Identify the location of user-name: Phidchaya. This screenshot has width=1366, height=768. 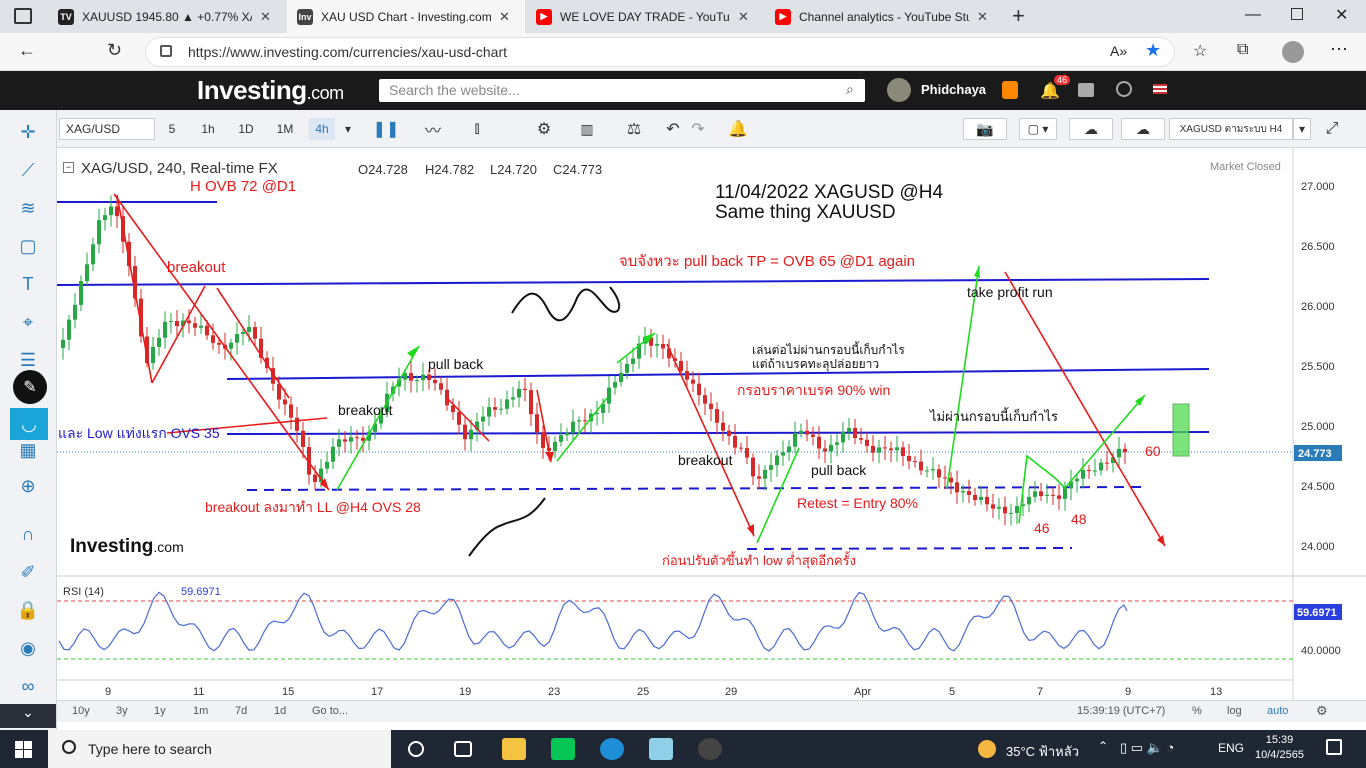
(953, 89).